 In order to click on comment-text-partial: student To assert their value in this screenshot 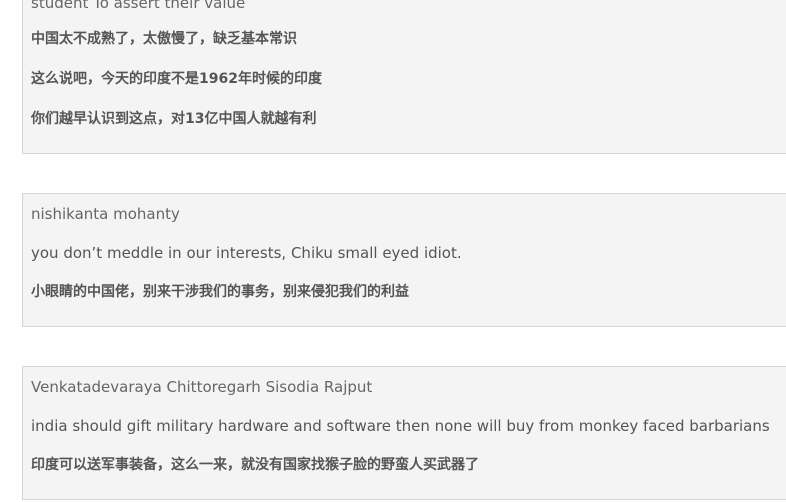, I will do `click(138, 6)`.